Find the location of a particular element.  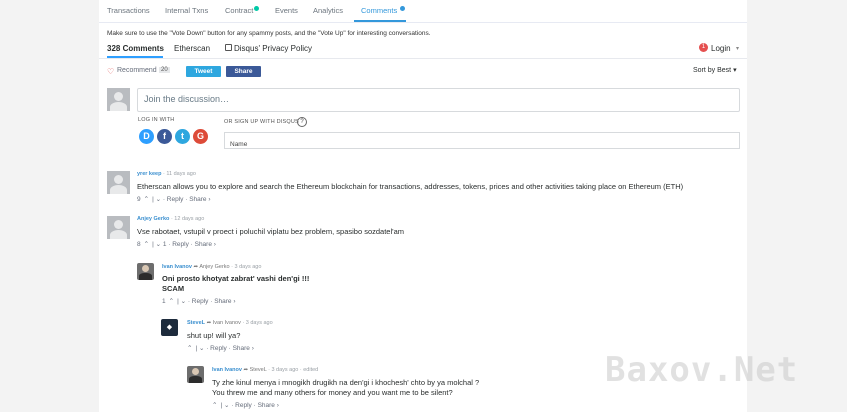

twitter-login-icon: t is located at coordinates (182, 136).